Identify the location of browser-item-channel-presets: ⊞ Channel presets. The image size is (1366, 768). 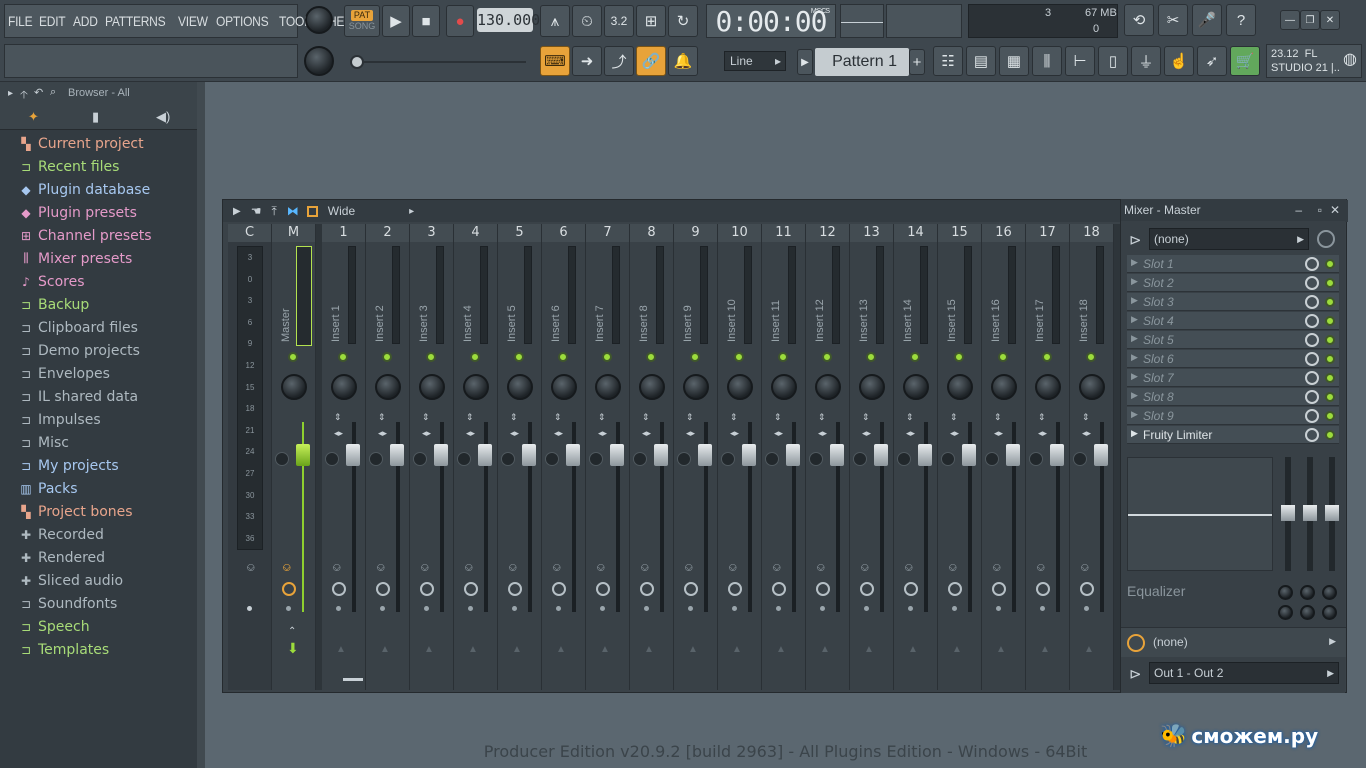
(105, 235).